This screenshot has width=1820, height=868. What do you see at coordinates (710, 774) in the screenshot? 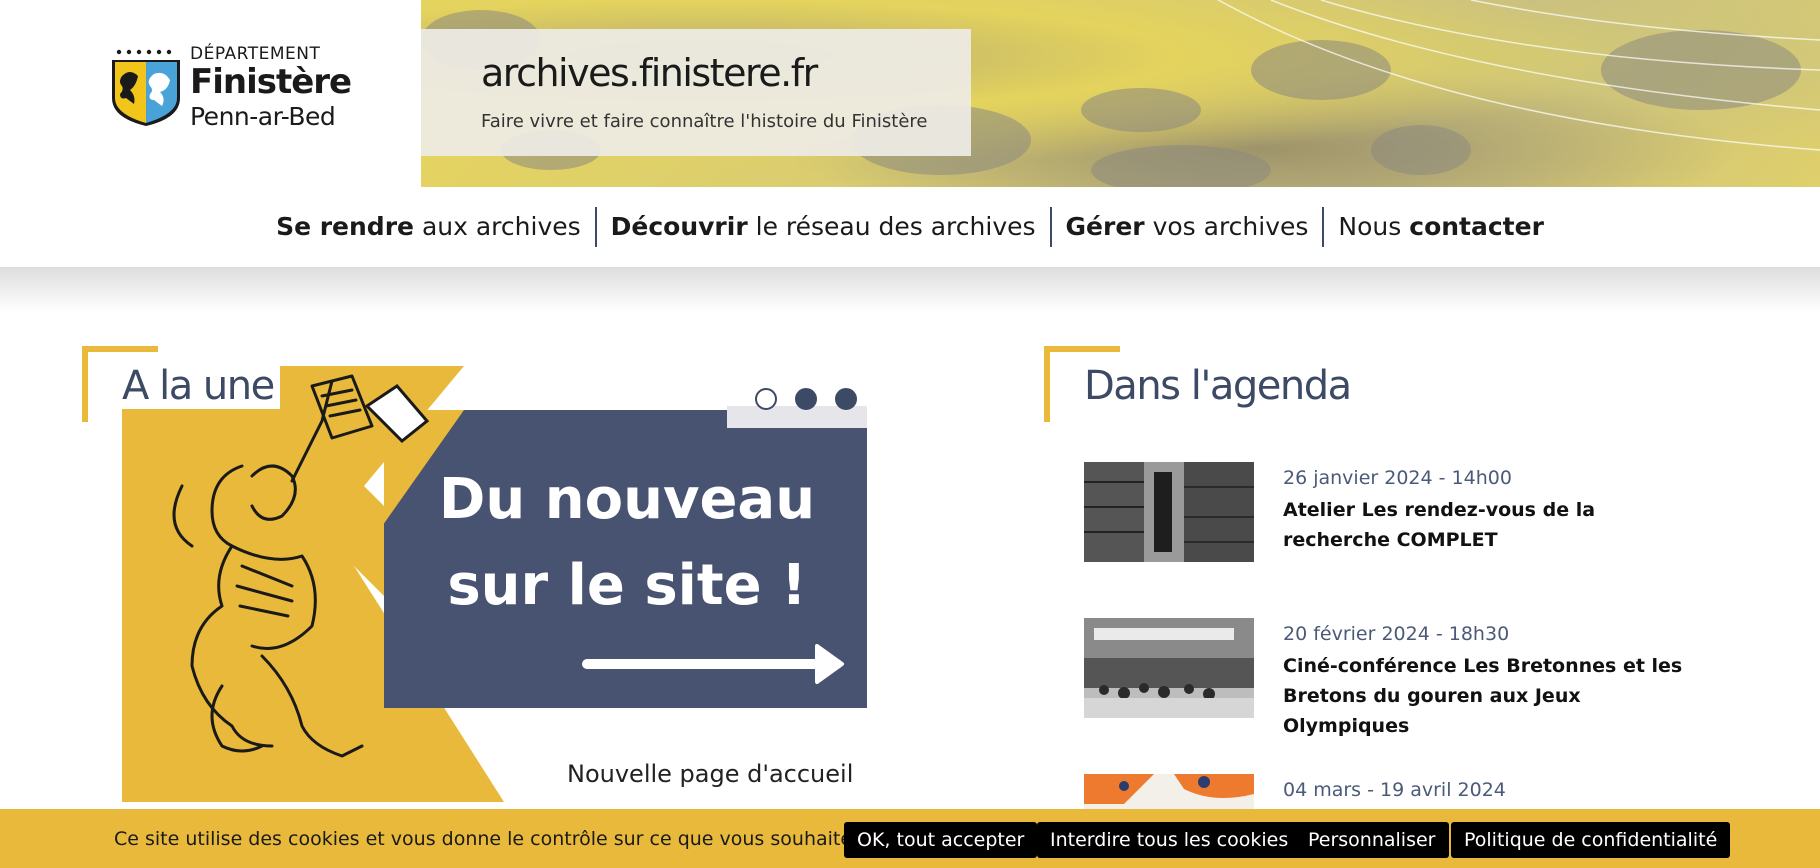
I see `slide-caption: Nouvelle page d'accueil` at bounding box center [710, 774].